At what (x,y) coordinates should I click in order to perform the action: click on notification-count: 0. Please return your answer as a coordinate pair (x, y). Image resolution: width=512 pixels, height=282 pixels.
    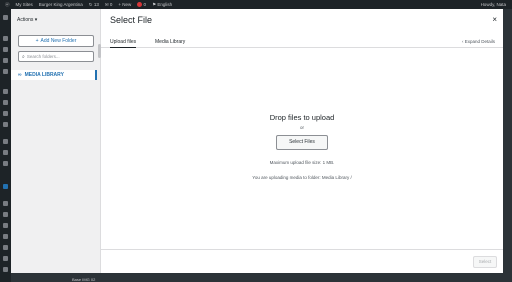
    Looking at the image, I should click on (145, 4).